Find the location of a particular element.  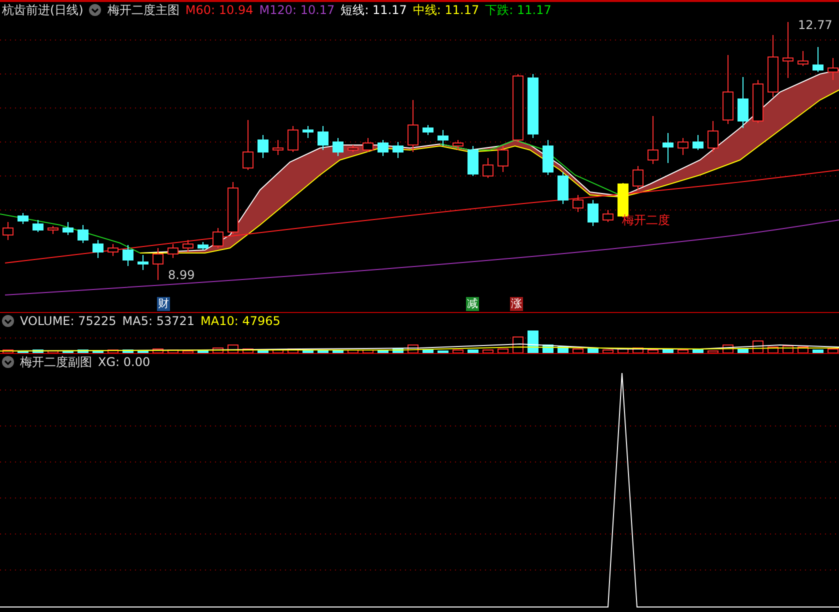

indicator-value: 中线: 11.17 is located at coordinates (446, 10).